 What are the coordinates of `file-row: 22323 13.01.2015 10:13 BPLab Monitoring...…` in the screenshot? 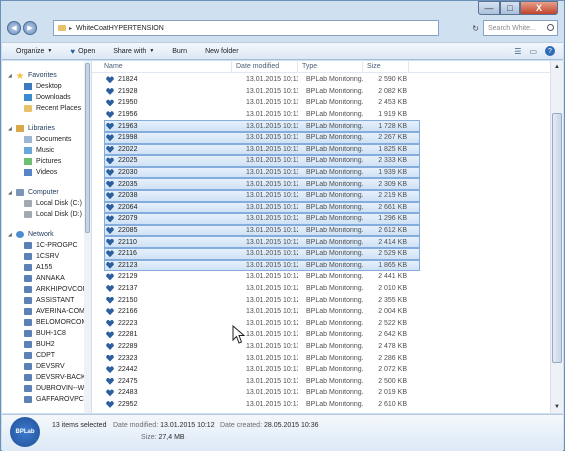 It's located at (321, 358).